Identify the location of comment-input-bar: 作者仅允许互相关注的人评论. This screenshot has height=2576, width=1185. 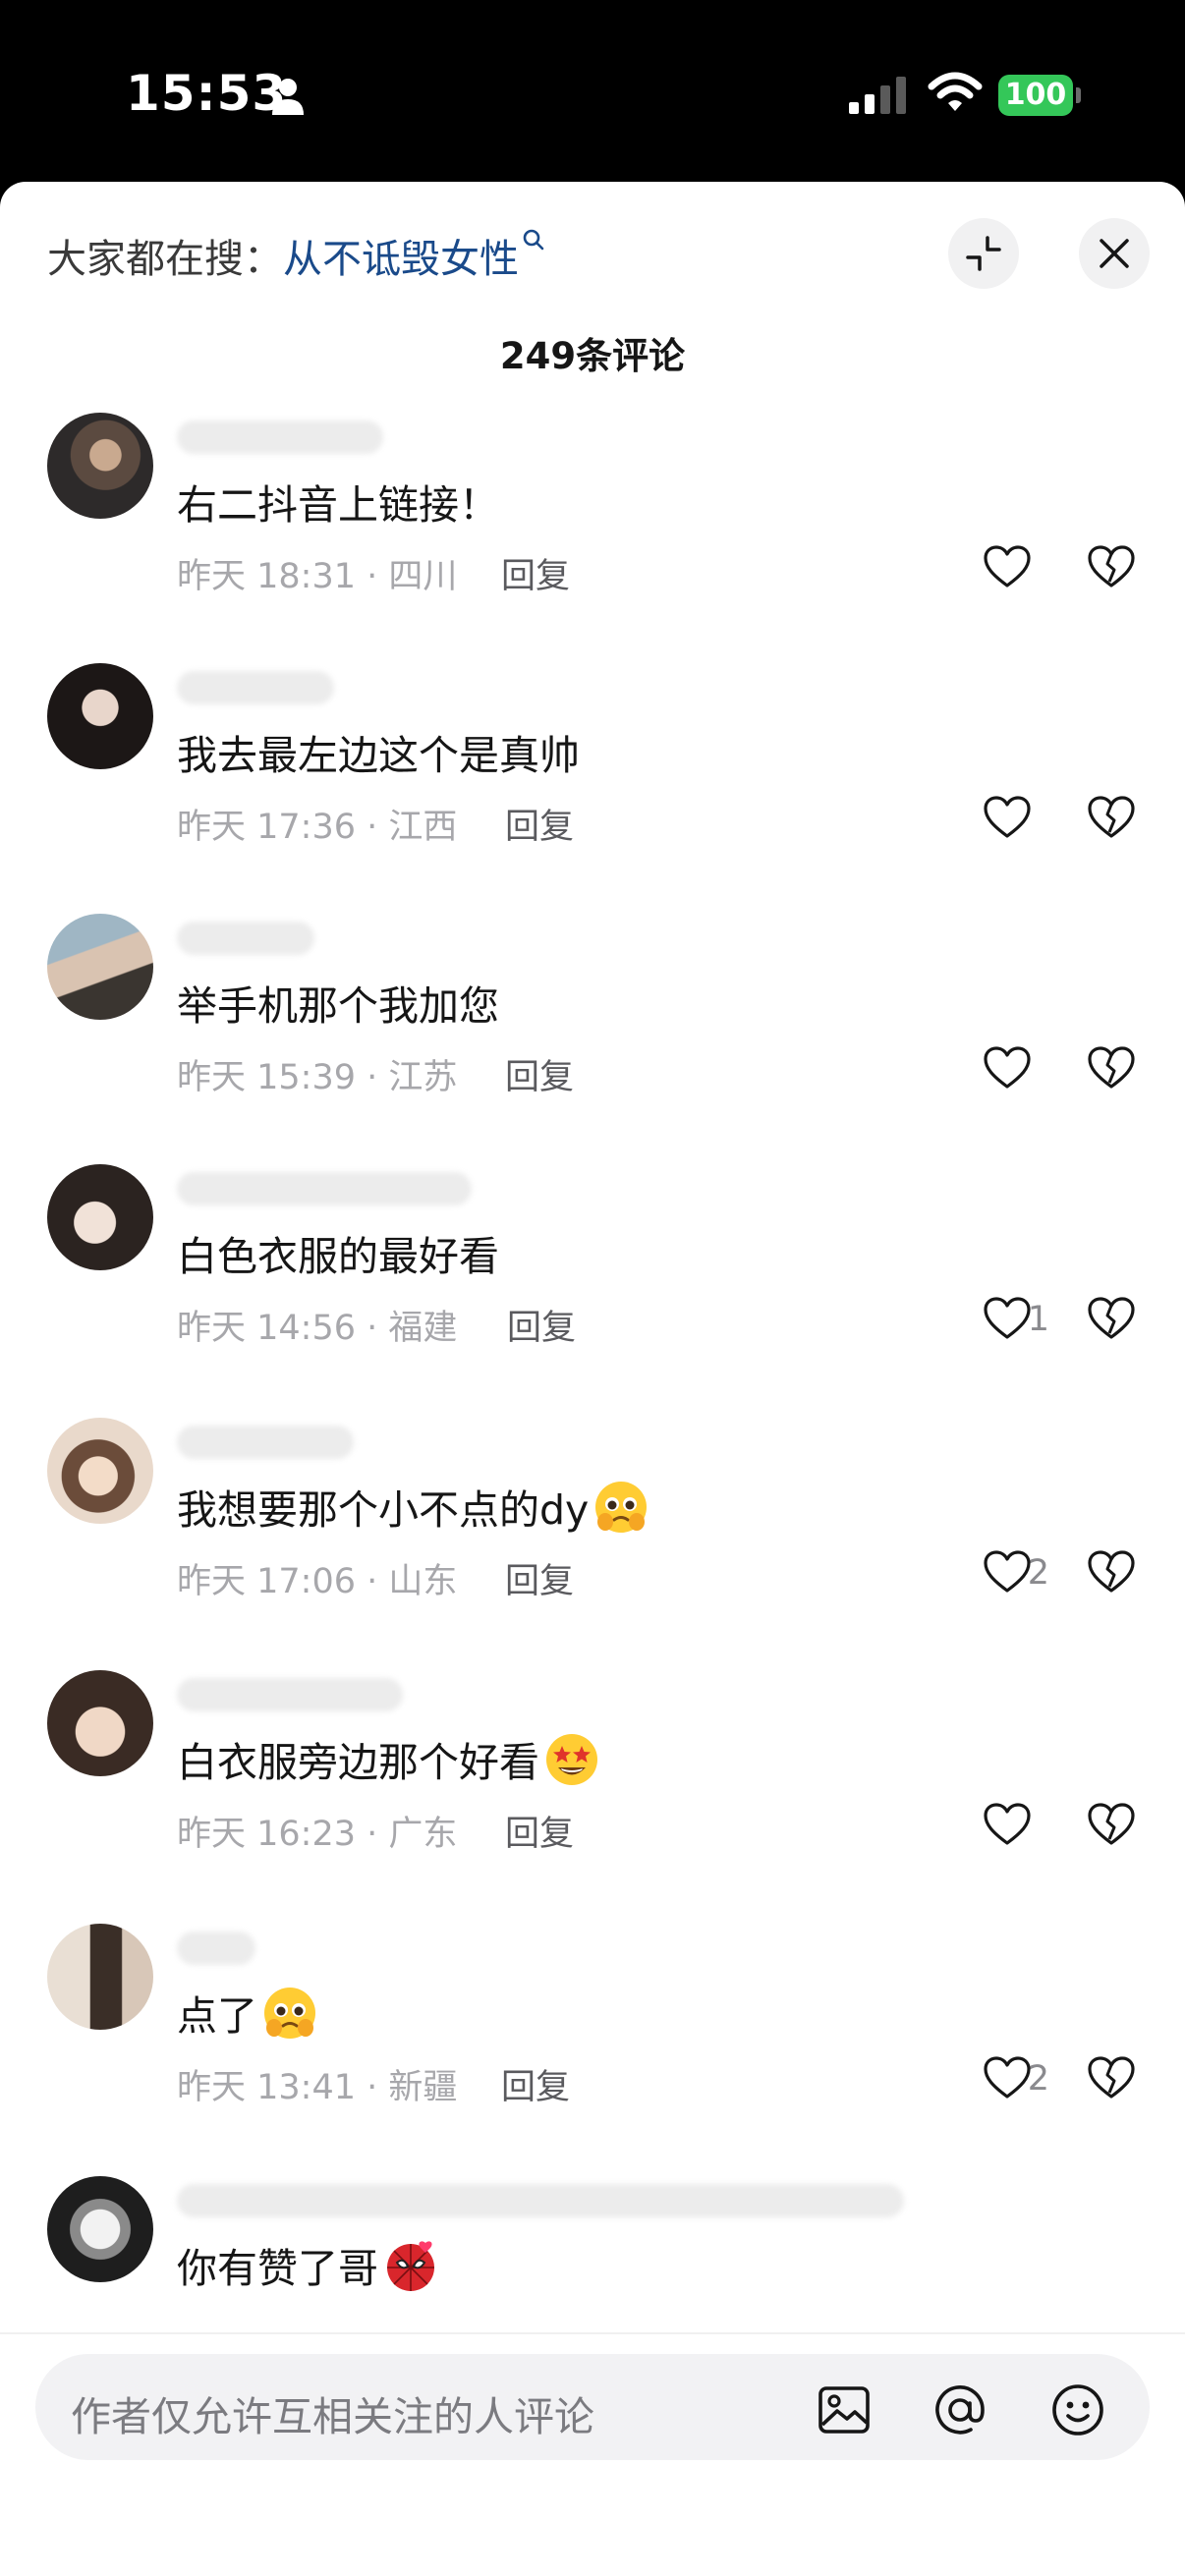
(592, 2454).